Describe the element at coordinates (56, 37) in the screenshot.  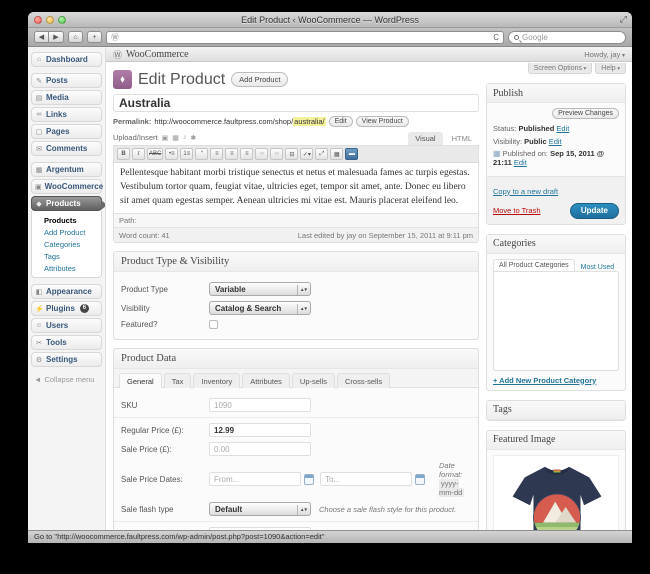
I see `forward-button: ▶` at that location.